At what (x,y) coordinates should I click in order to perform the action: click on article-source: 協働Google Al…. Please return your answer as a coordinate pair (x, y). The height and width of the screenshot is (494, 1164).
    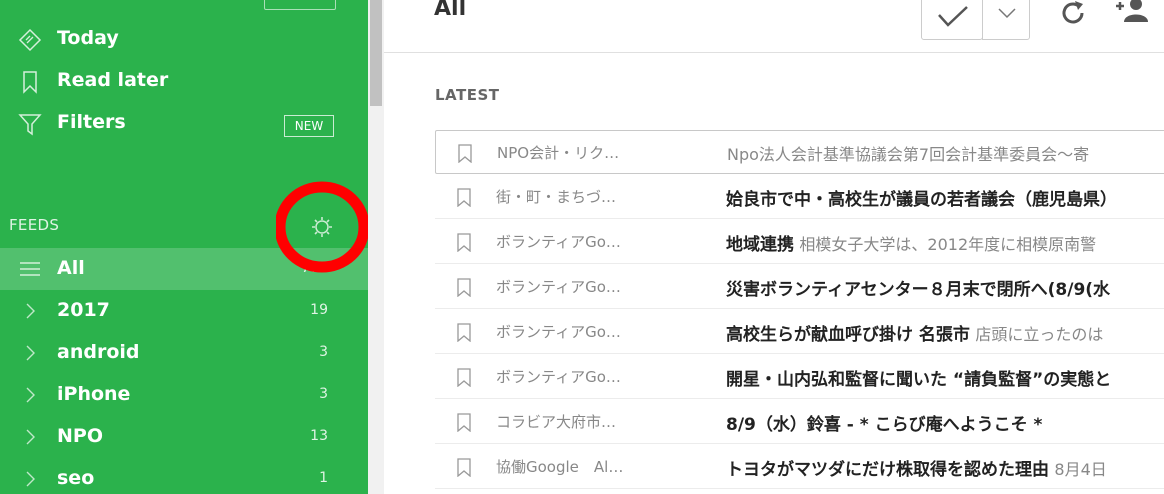
    Looking at the image, I should click on (560, 467).